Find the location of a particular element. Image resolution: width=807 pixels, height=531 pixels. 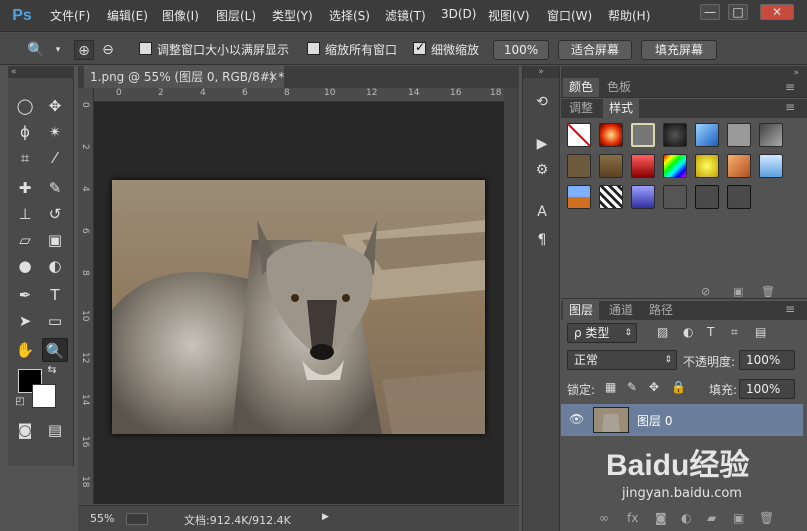

fill-input: 100% is located at coordinates (767, 389).